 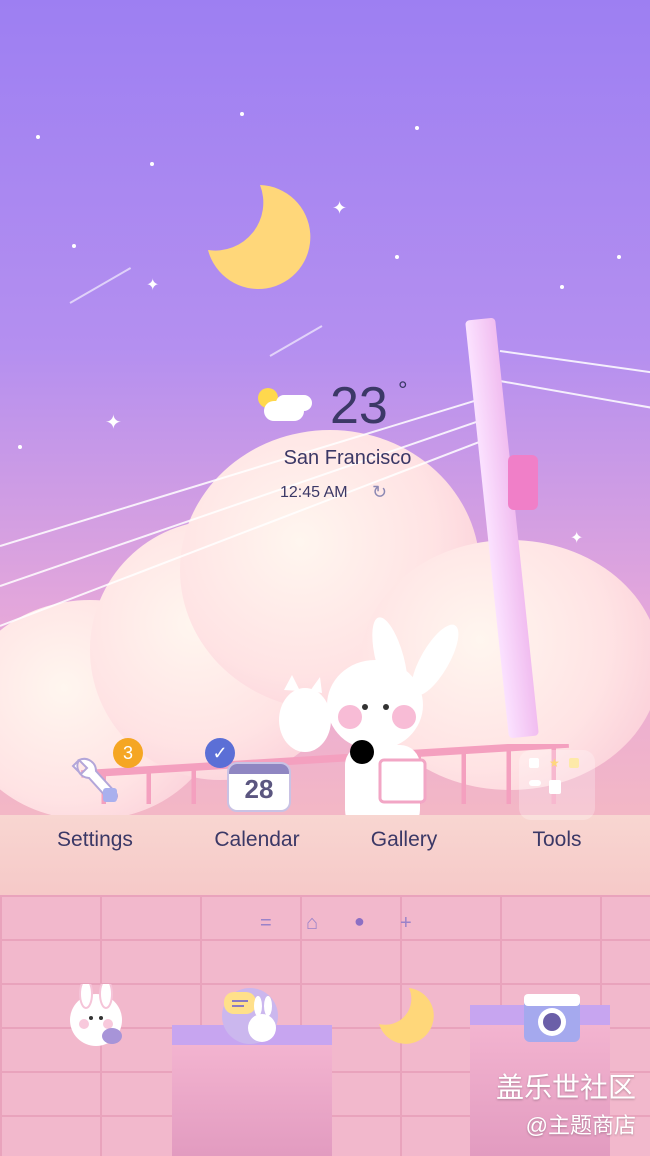 I want to click on moon-icon, so click(x=405, y=1016).